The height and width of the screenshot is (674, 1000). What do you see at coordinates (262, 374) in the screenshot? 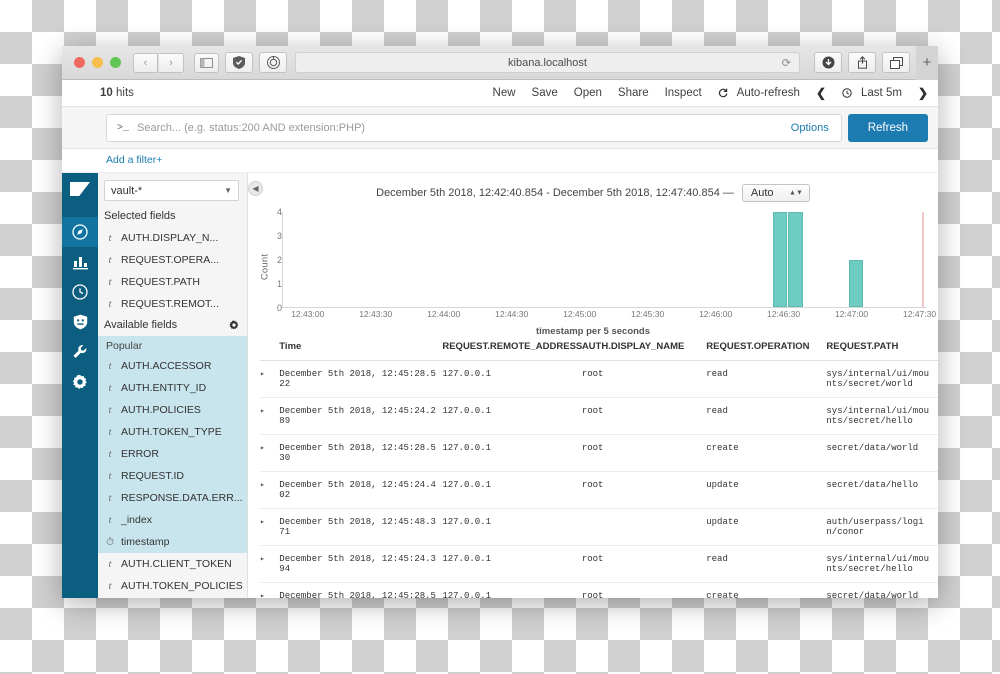
I see `chevron-right-icon: ▸` at bounding box center [262, 374].